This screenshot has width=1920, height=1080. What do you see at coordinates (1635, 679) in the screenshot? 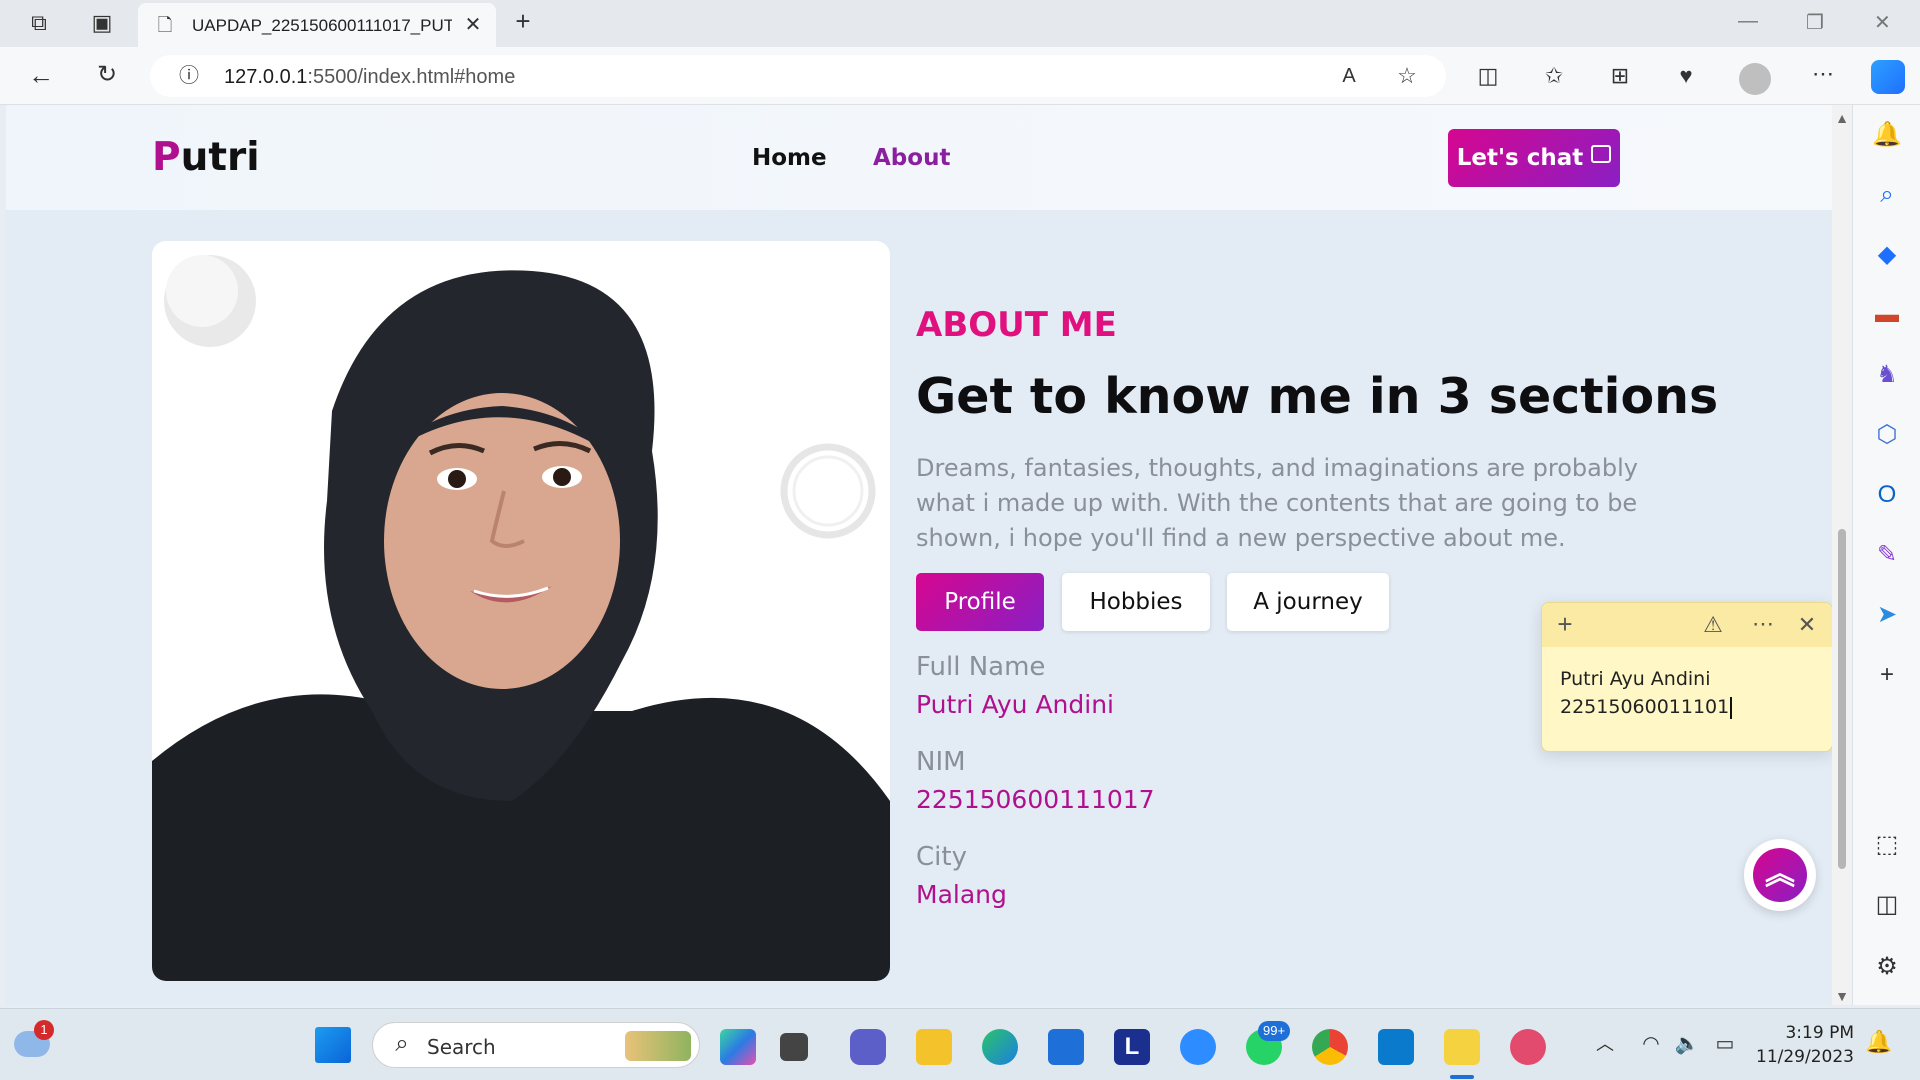
I see `sticky-note-line-1: Putri Ayu Andini` at bounding box center [1635, 679].